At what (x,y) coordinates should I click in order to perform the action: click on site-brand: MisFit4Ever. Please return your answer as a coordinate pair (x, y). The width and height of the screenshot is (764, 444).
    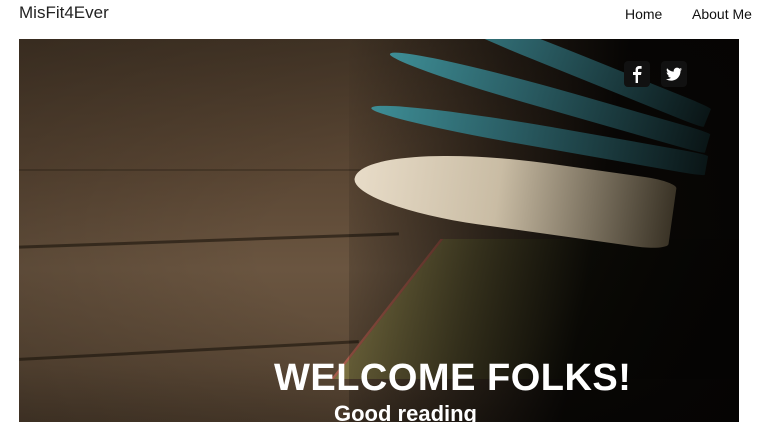
    Looking at the image, I should click on (64, 13).